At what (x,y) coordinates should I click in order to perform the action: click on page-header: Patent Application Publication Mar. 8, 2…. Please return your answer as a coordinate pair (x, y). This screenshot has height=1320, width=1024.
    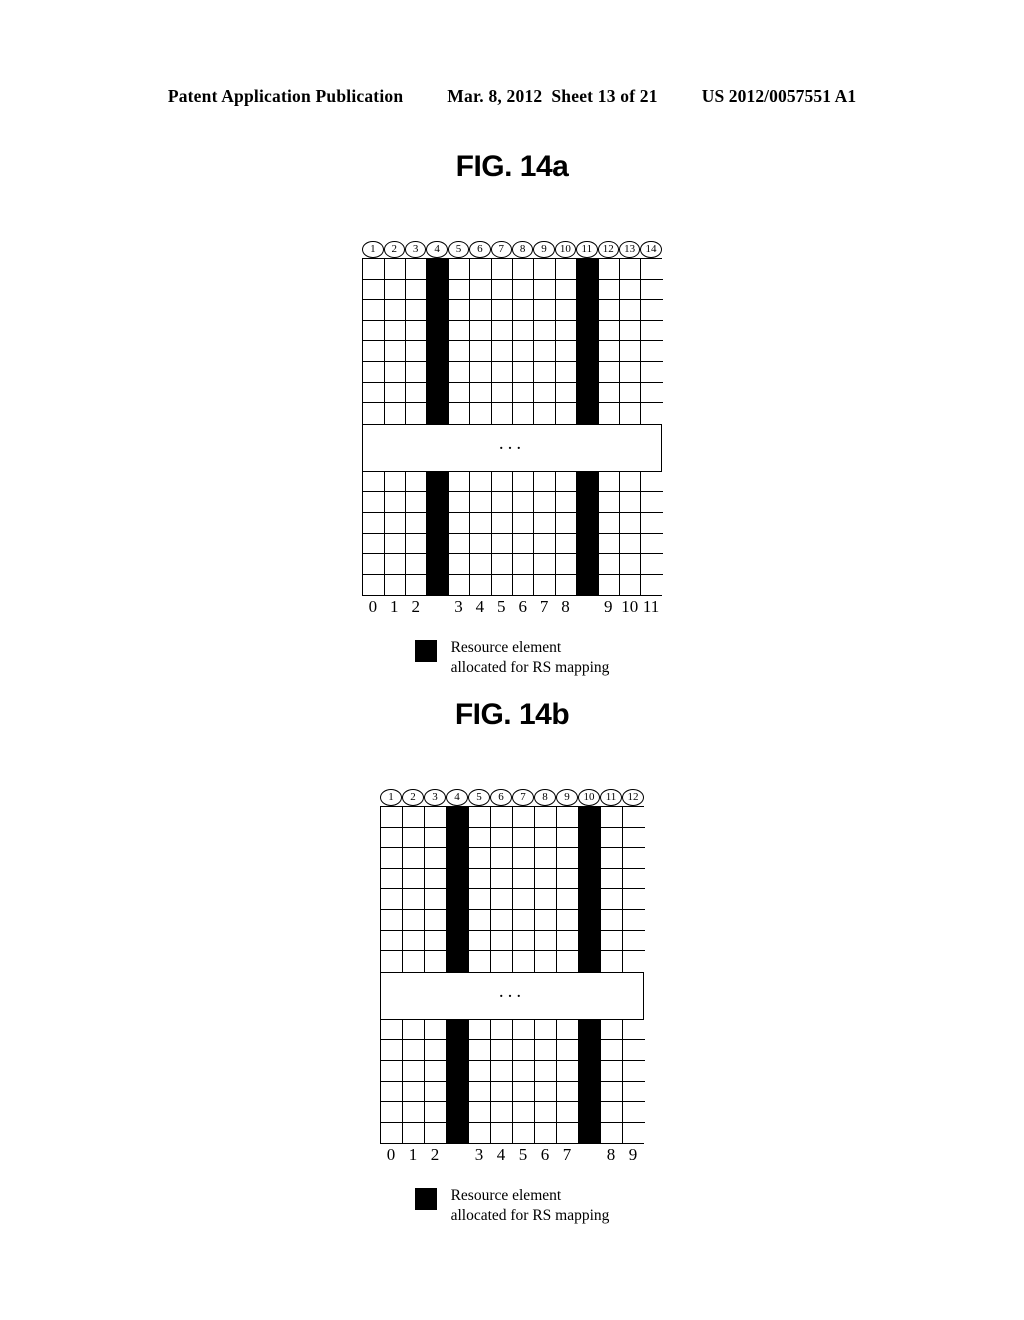
    Looking at the image, I should click on (512, 96).